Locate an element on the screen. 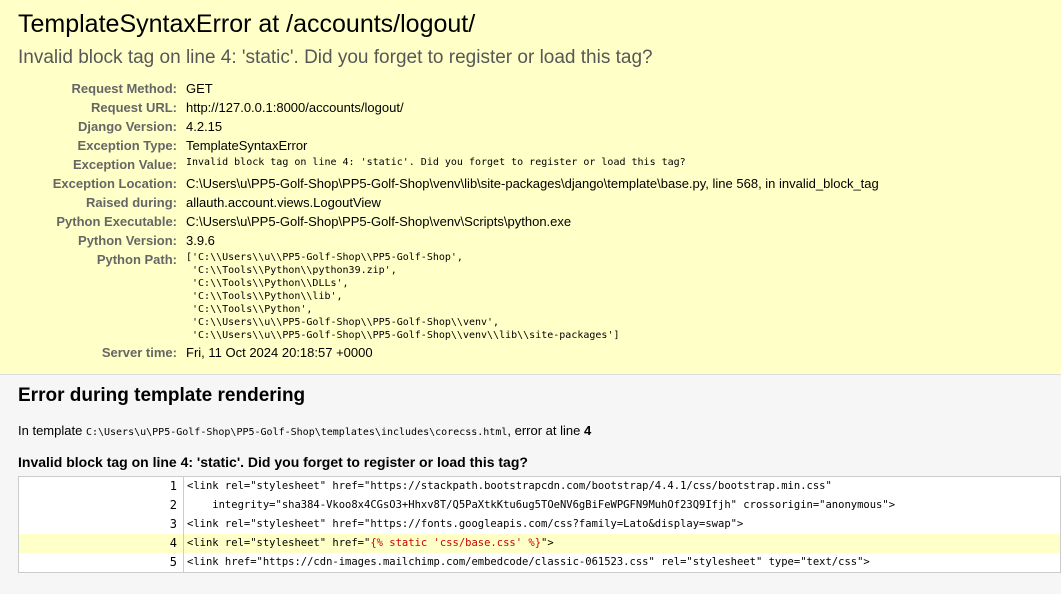  meta-value: Fri, 11 Oct 2024 20:18:57 +0000 is located at coordinates (279, 352).